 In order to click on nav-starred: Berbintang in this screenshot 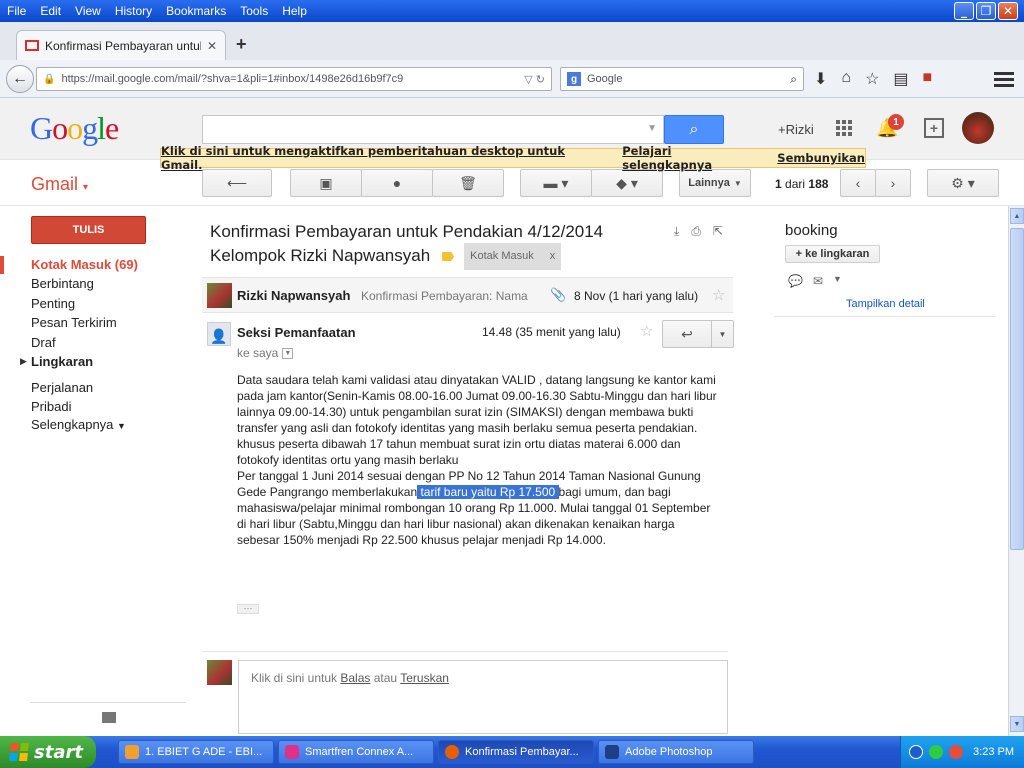, I will do `click(62, 283)`.